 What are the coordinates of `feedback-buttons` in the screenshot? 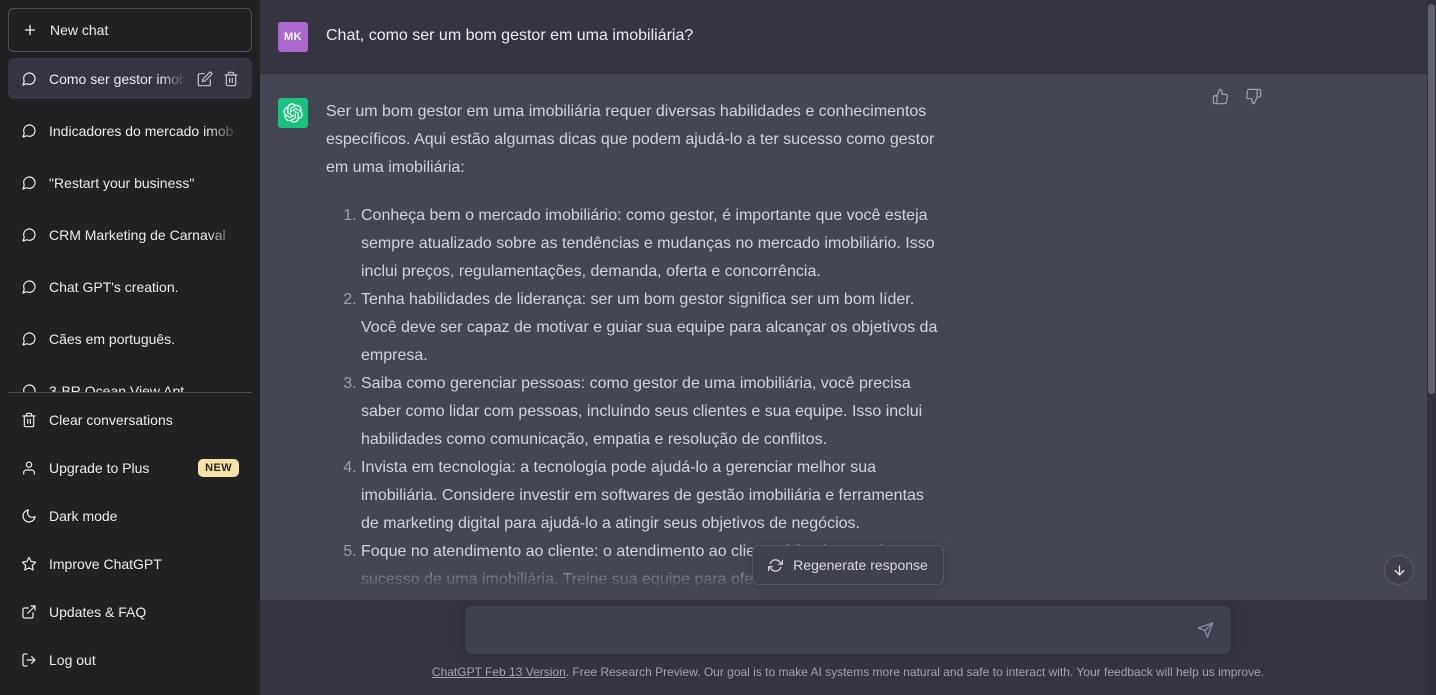 It's located at (1237, 96).